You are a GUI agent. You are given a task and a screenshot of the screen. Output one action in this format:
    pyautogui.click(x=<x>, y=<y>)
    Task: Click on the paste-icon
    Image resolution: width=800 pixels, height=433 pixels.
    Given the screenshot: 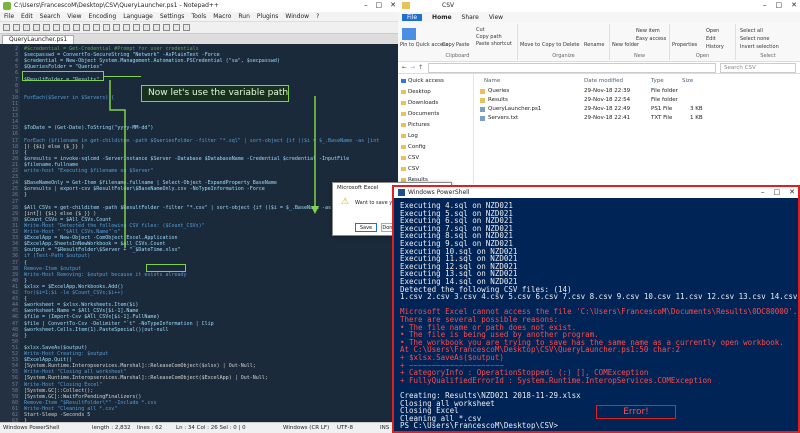 What is the action you would take?
    pyautogui.click(x=86, y=27)
    